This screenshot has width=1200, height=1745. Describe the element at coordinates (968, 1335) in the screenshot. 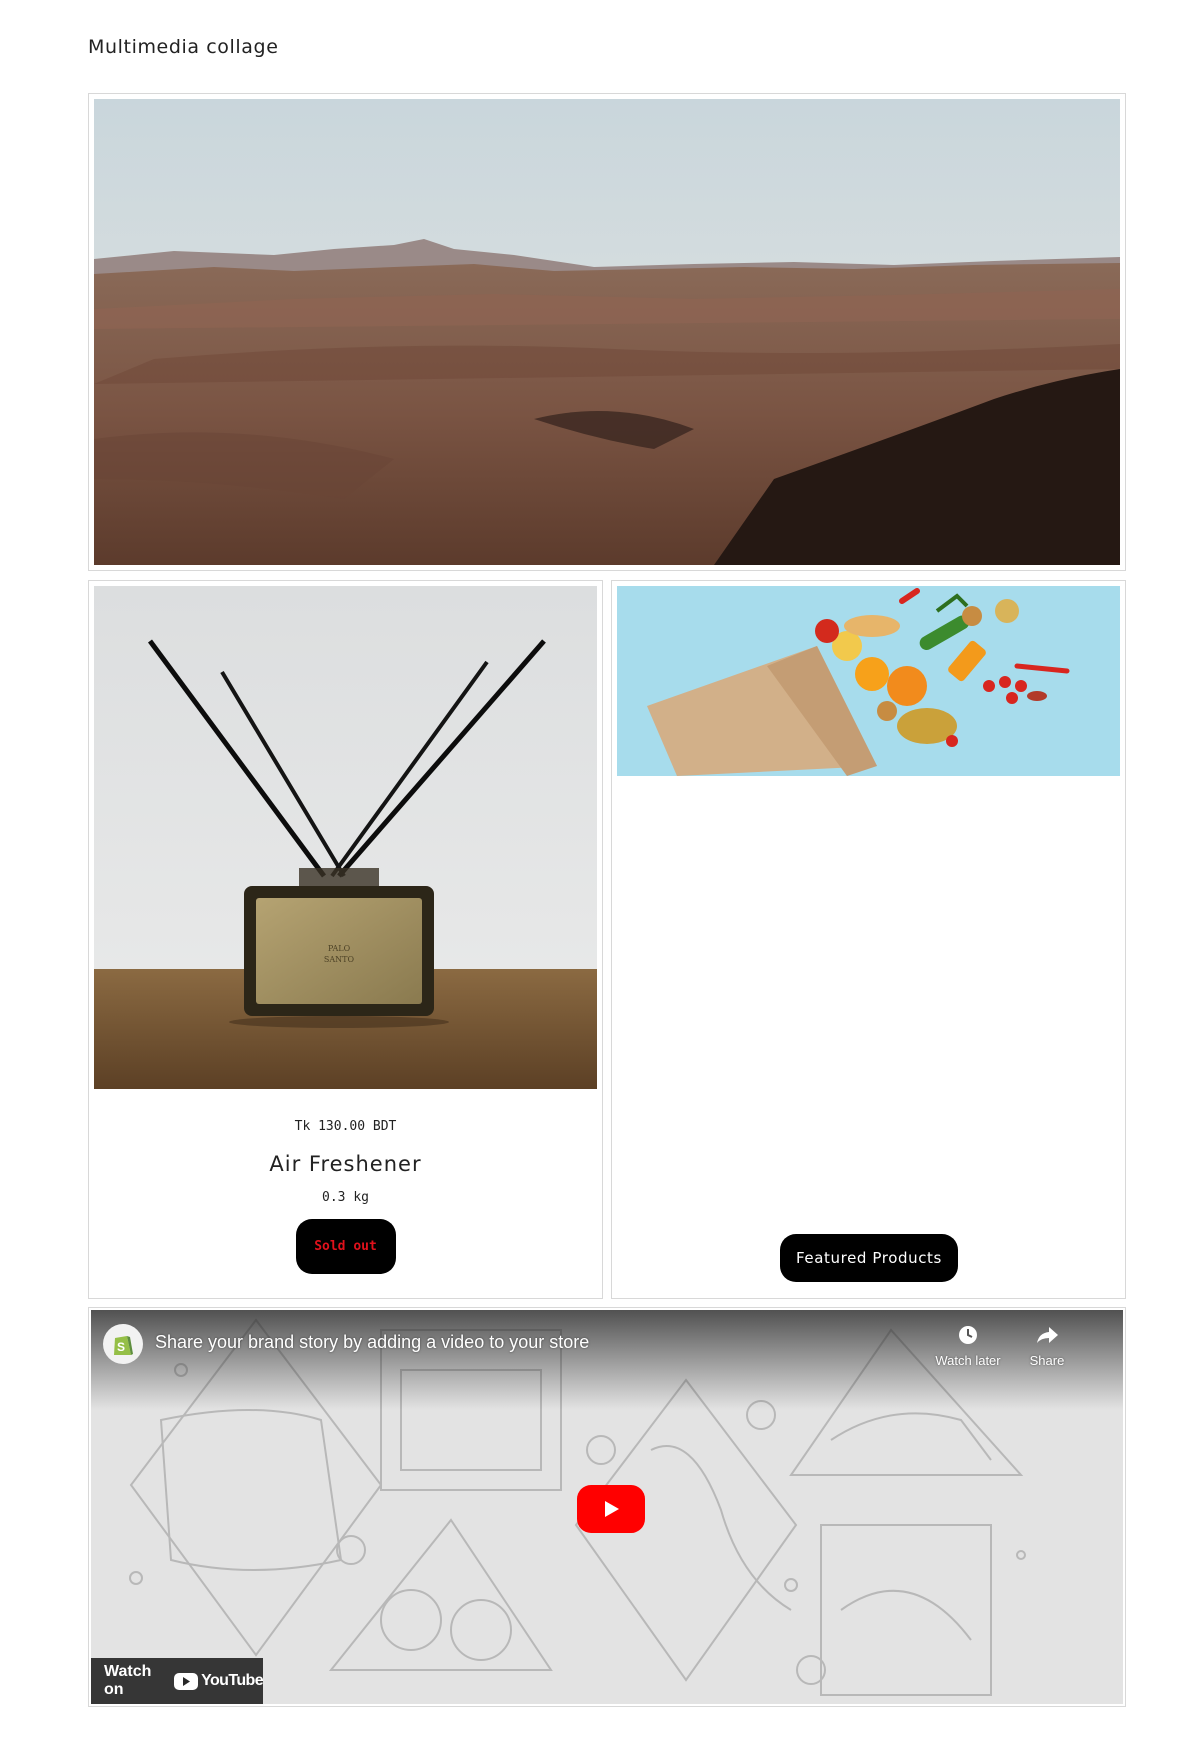

I see `clock-icon` at that location.